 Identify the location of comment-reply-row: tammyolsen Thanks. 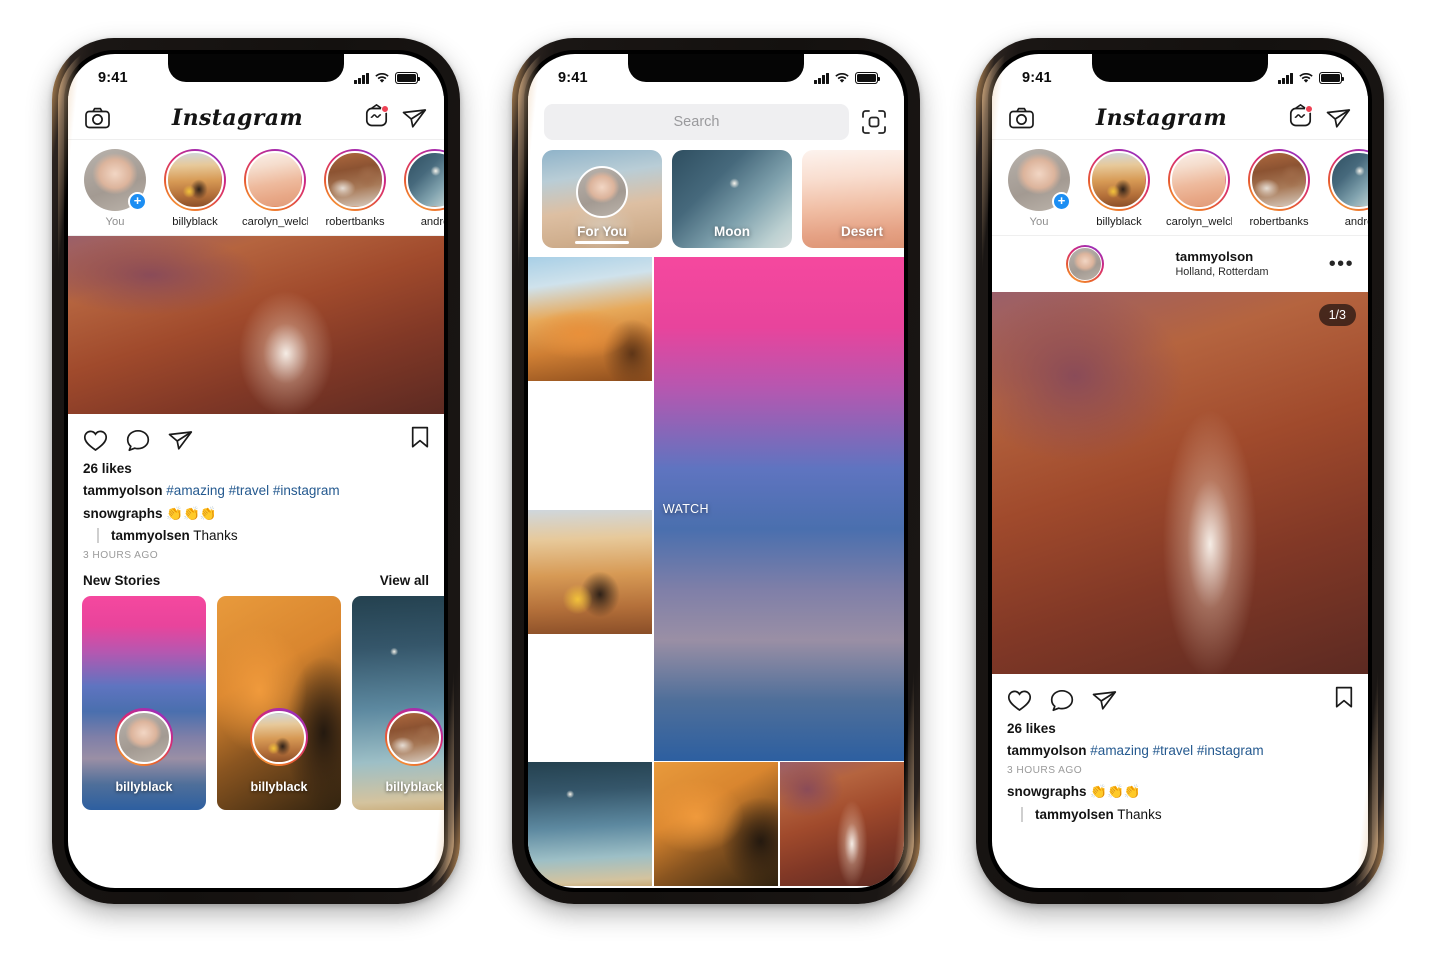
(1187, 815).